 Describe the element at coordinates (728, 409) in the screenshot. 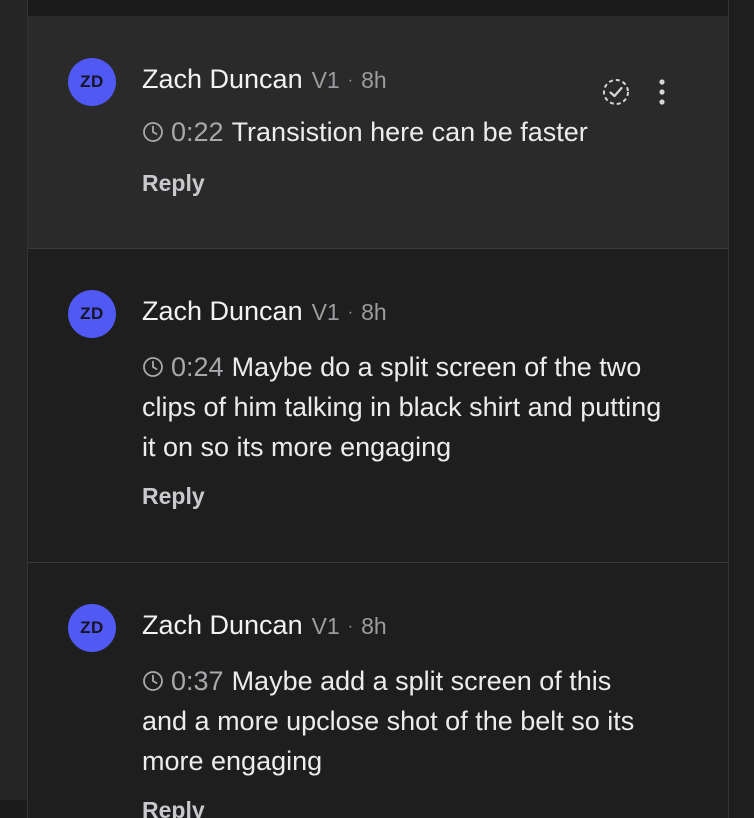

I see `panel-right-border` at that location.